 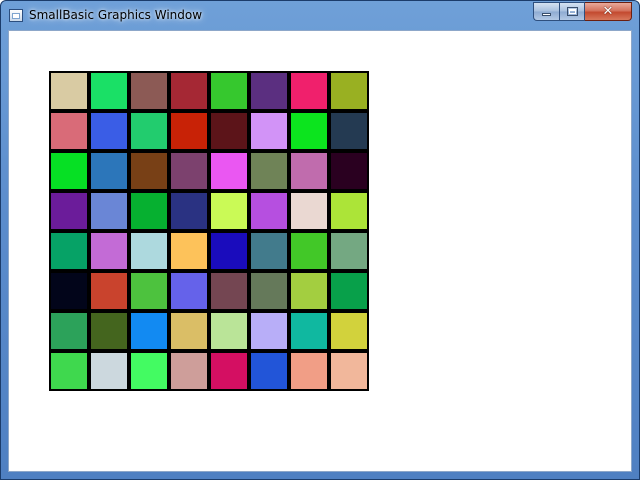 I want to click on maximize-button, so click(x=572, y=11).